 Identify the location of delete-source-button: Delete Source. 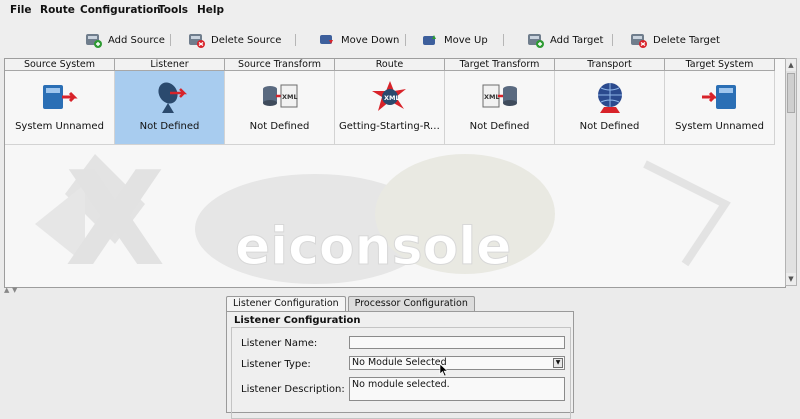
(234, 40).